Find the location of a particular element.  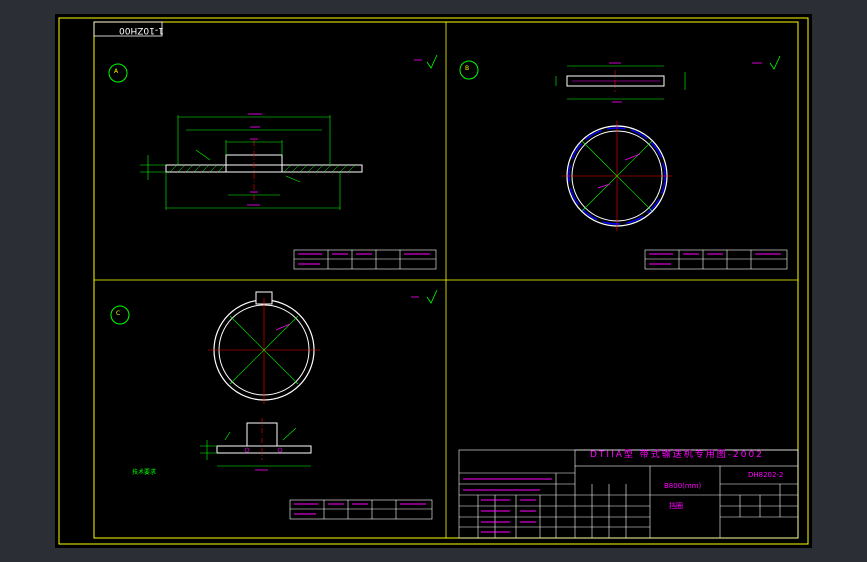

drawing-code: 1-10ZH00 is located at coordinates (141, 30).